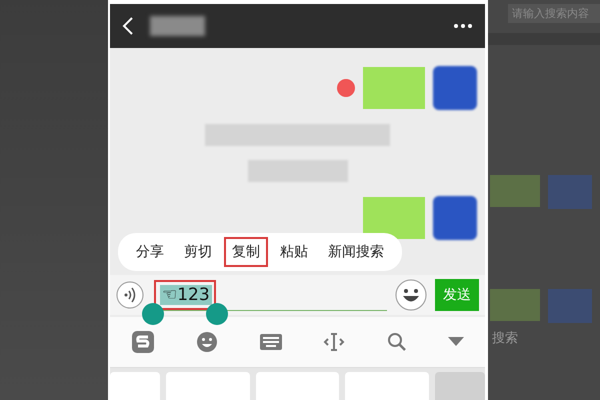  Describe the element at coordinates (130, 295) in the screenshot. I see `voice-icon` at that location.